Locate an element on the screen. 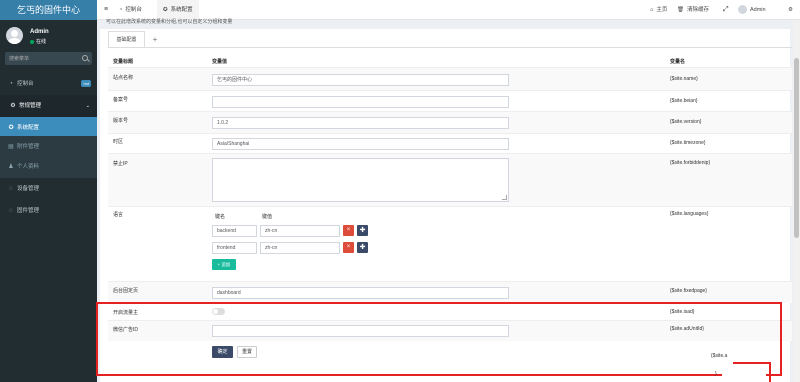  admin-menu: Admin is located at coordinates (752, 10).